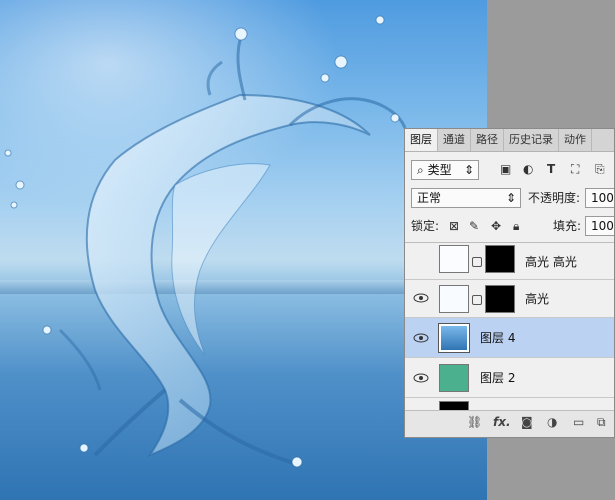 The image size is (615, 500). I want to click on filter-kind-select: ⌕ 类型 ⇕, so click(445, 170).